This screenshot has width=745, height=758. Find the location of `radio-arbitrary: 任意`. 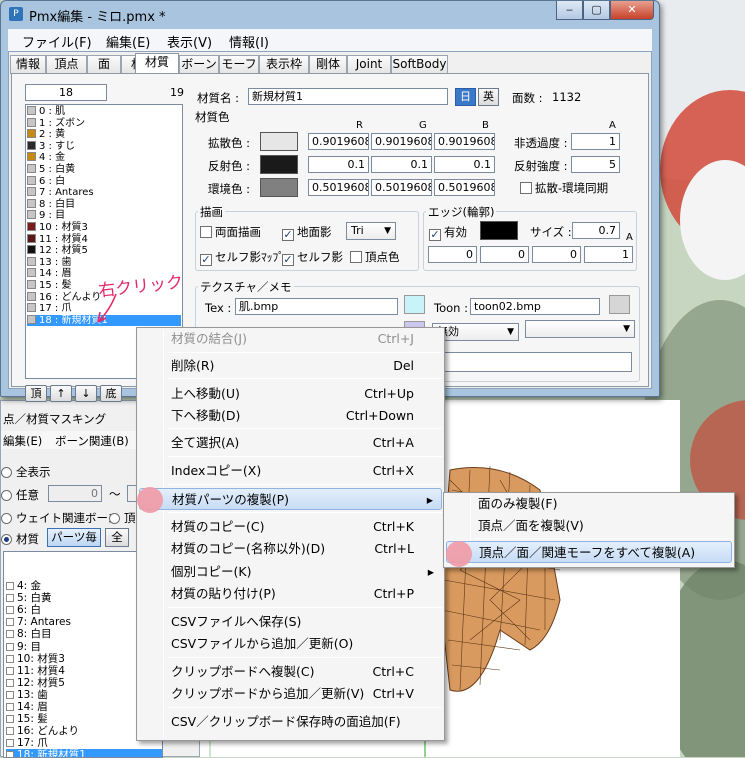

radio-arbitrary: 任意 is located at coordinates (20, 495).